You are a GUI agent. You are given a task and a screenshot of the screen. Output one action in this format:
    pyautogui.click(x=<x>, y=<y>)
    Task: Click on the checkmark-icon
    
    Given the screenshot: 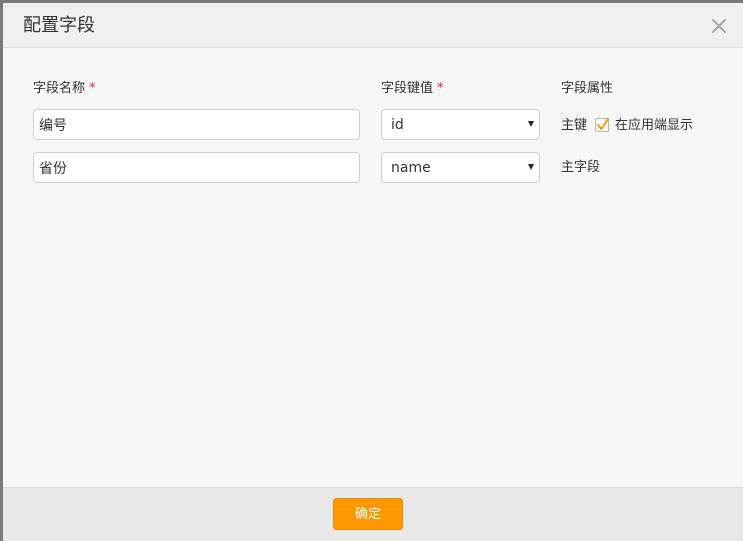 What is the action you would take?
    pyautogui.click(x=603, y=124)
    